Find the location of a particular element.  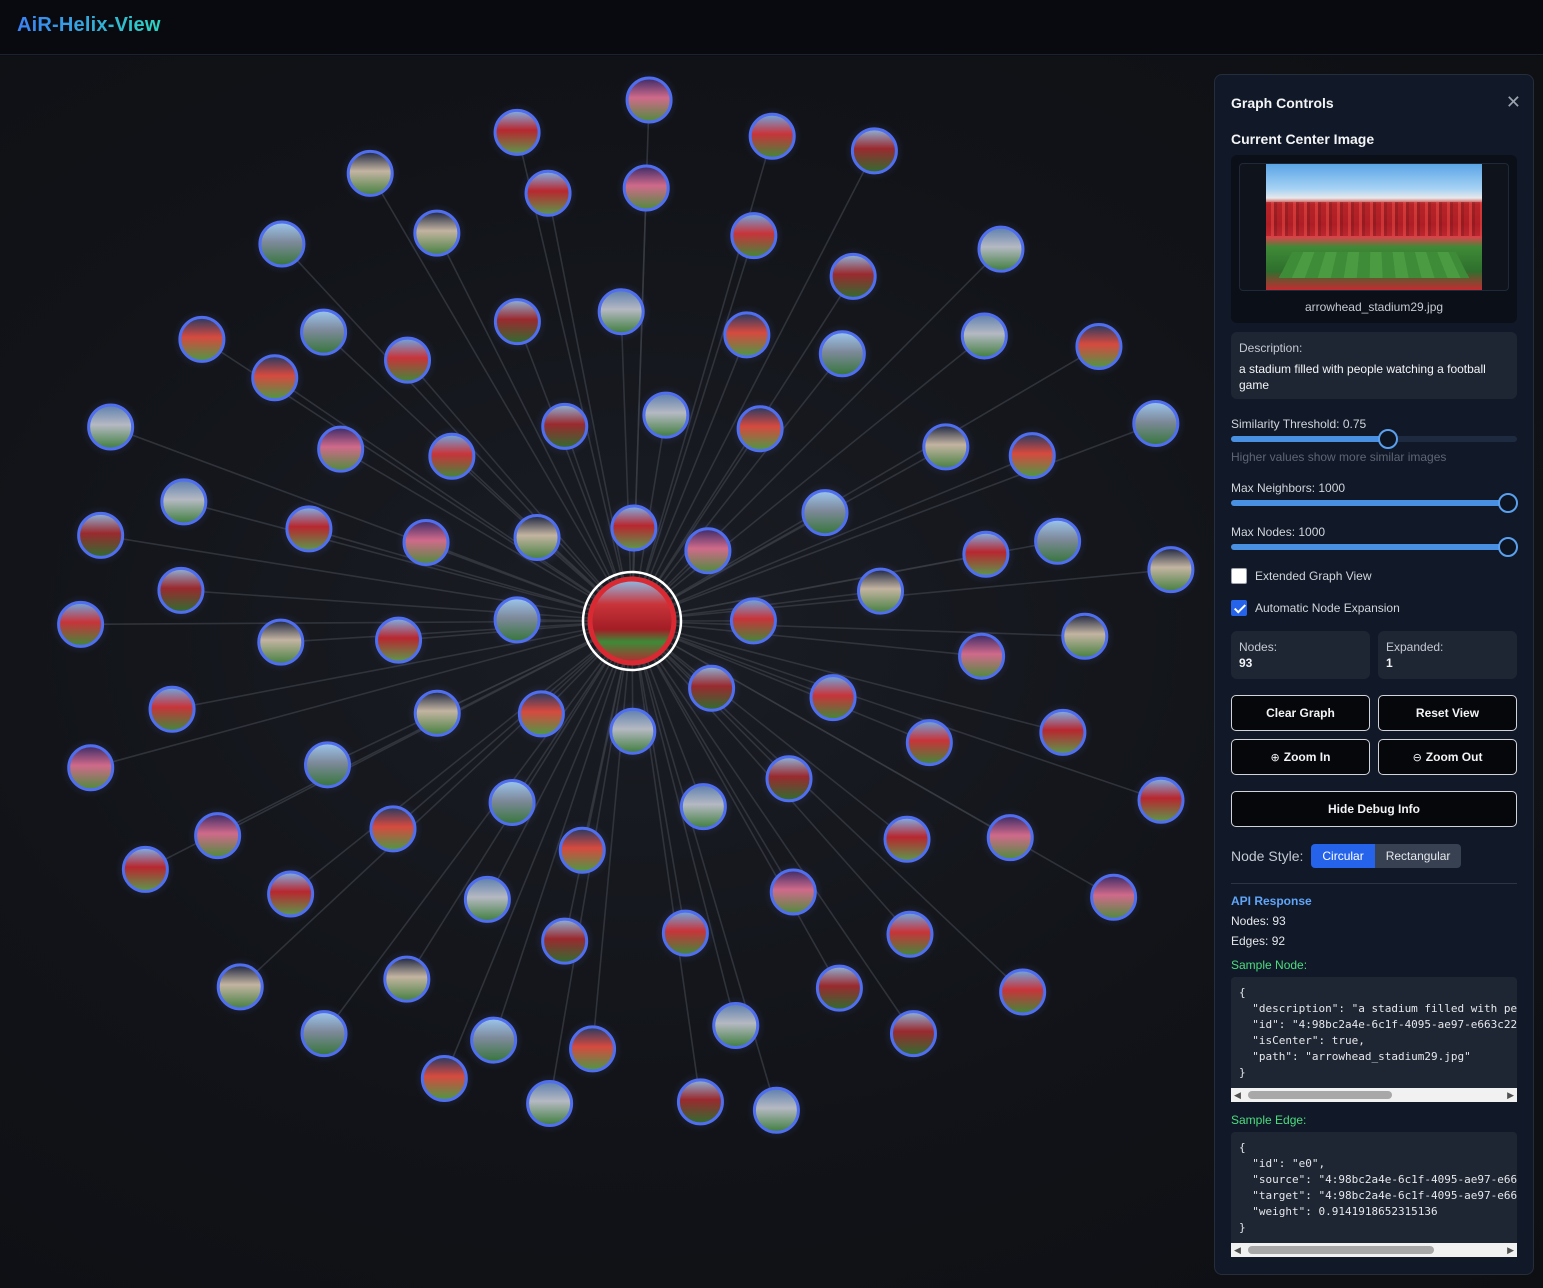

sample-node-scrollbar: ◀ ▶ is located at coordinates (1374, 1095).